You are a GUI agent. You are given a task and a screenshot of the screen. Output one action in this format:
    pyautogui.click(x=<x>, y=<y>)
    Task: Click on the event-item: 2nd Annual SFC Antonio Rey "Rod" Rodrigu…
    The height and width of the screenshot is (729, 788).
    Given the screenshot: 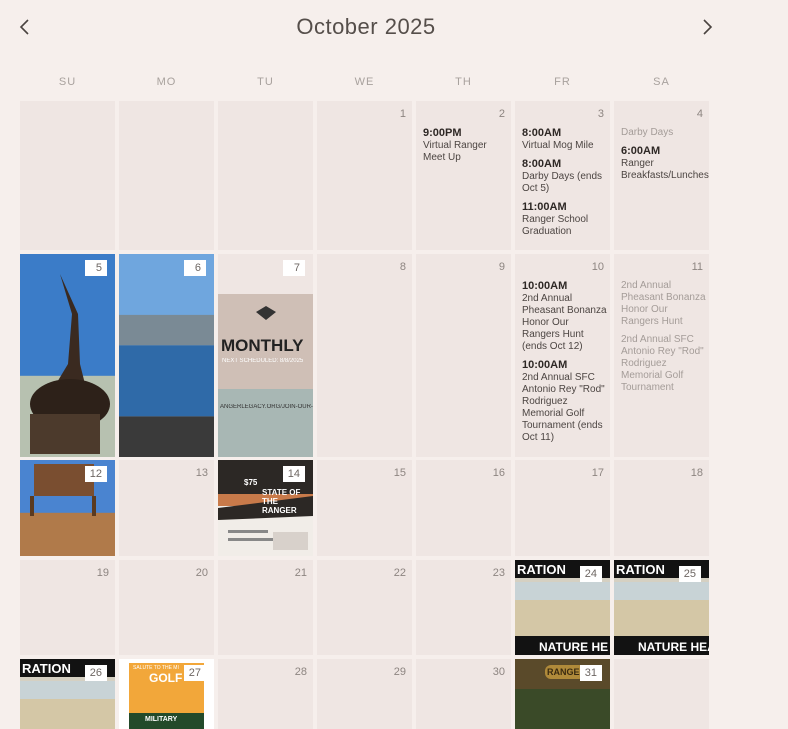 What is the action you would take?
    pyautogui.click(x=664, y=364)
    